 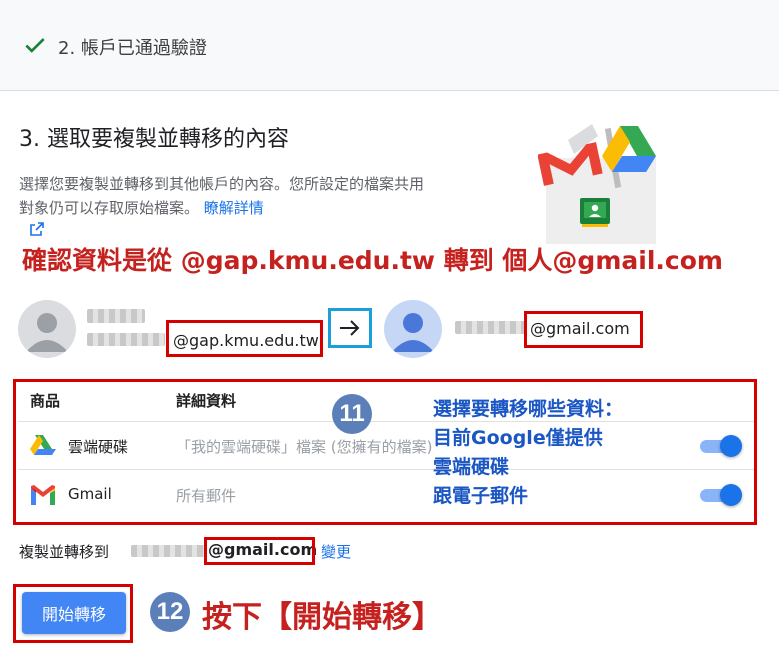 I want to click on step-12-badge: 12, so click(x=170, y=612).